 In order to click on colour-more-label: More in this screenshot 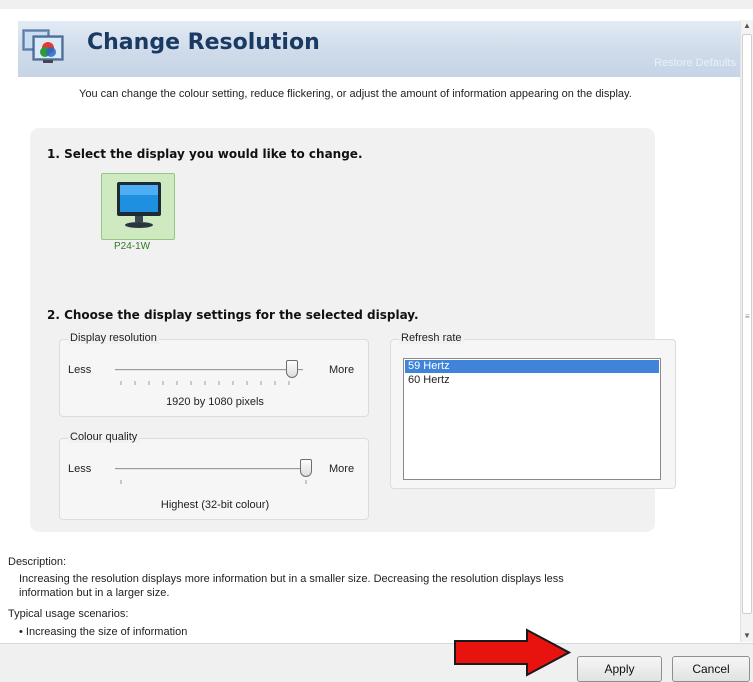, I will do `click(342, 469)`.